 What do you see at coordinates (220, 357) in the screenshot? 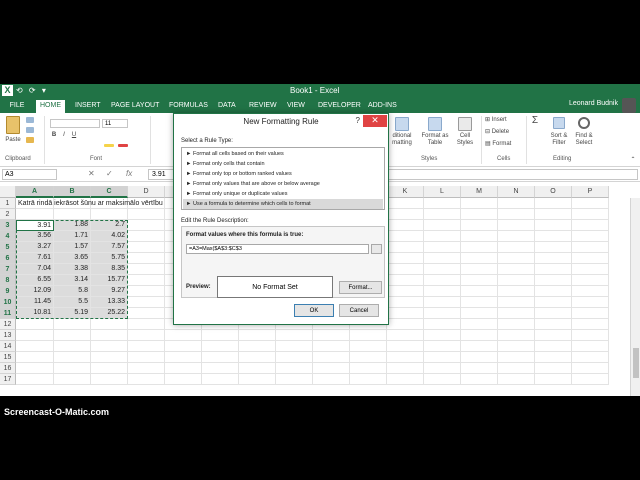
I see `cell-f15` at bounding box center [220, 357].